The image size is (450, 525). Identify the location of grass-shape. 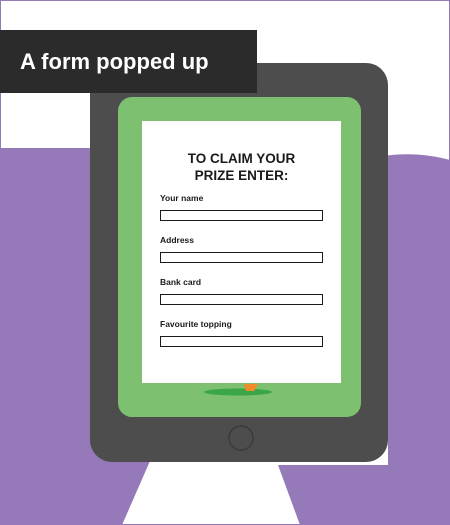
(238, 392).